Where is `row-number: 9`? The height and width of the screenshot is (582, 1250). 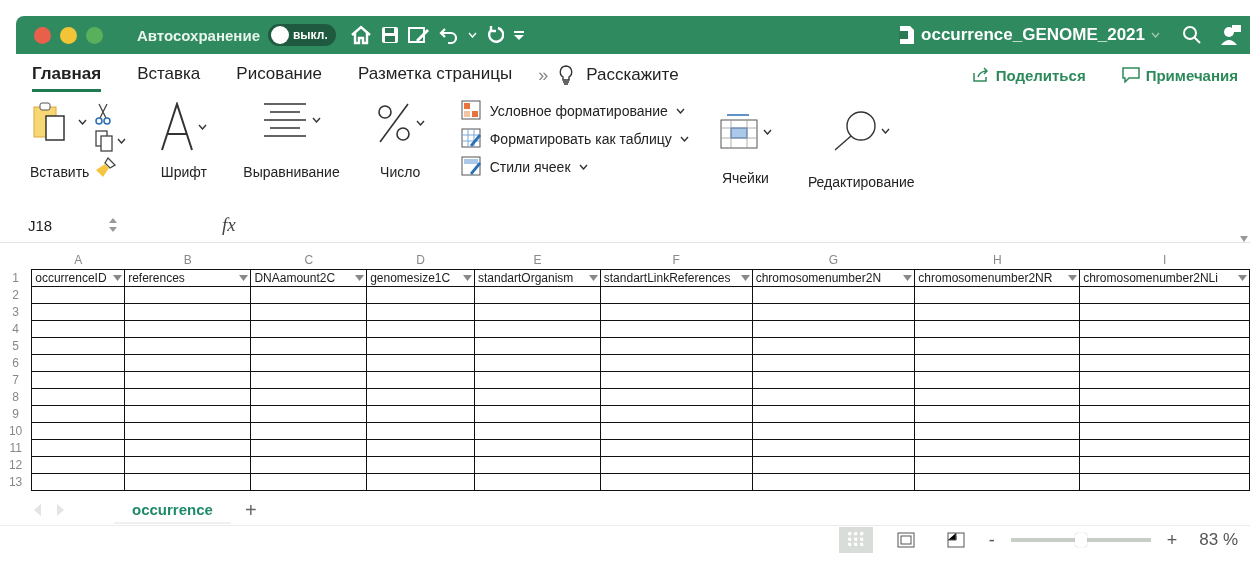 row-number: 9 is located at coordinates (16, 414).